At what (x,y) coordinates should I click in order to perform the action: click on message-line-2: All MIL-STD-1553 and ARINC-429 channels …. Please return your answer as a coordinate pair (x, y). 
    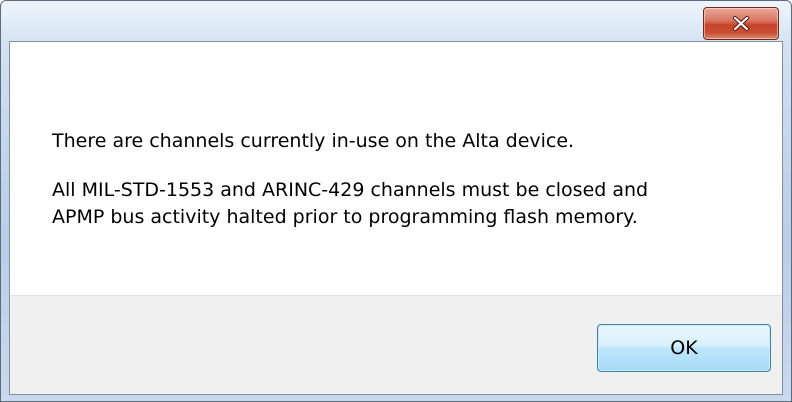
    Looking at the image, I should click on (402, 204).